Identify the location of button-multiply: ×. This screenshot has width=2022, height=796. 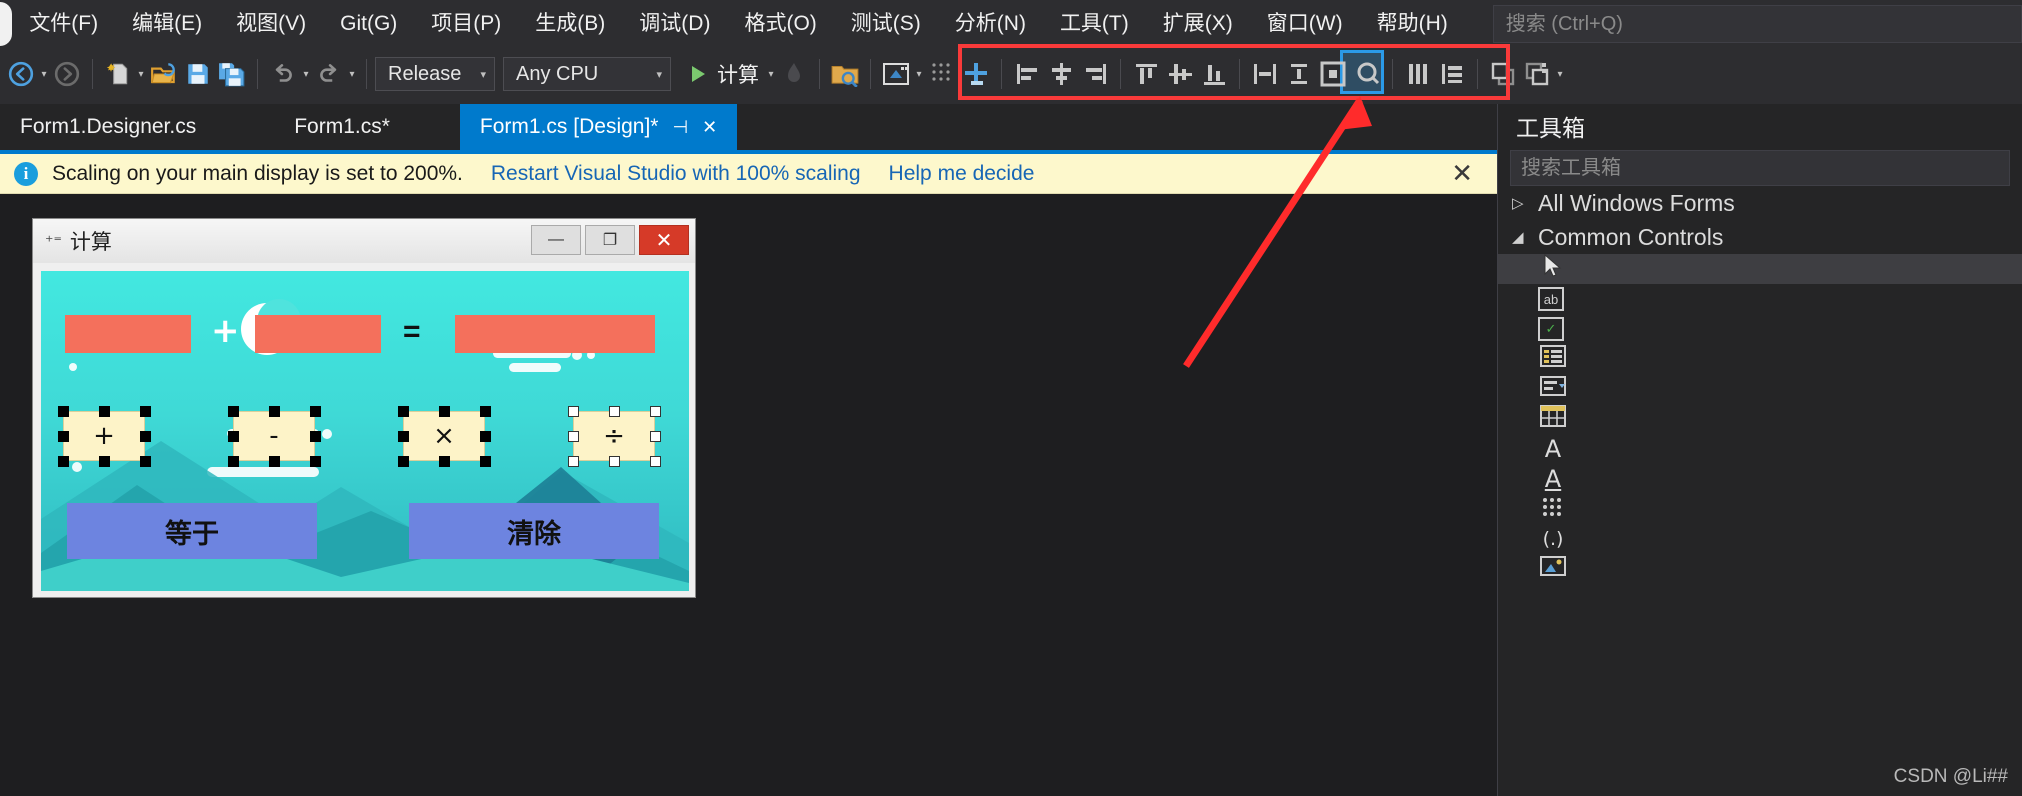
(444, 436).